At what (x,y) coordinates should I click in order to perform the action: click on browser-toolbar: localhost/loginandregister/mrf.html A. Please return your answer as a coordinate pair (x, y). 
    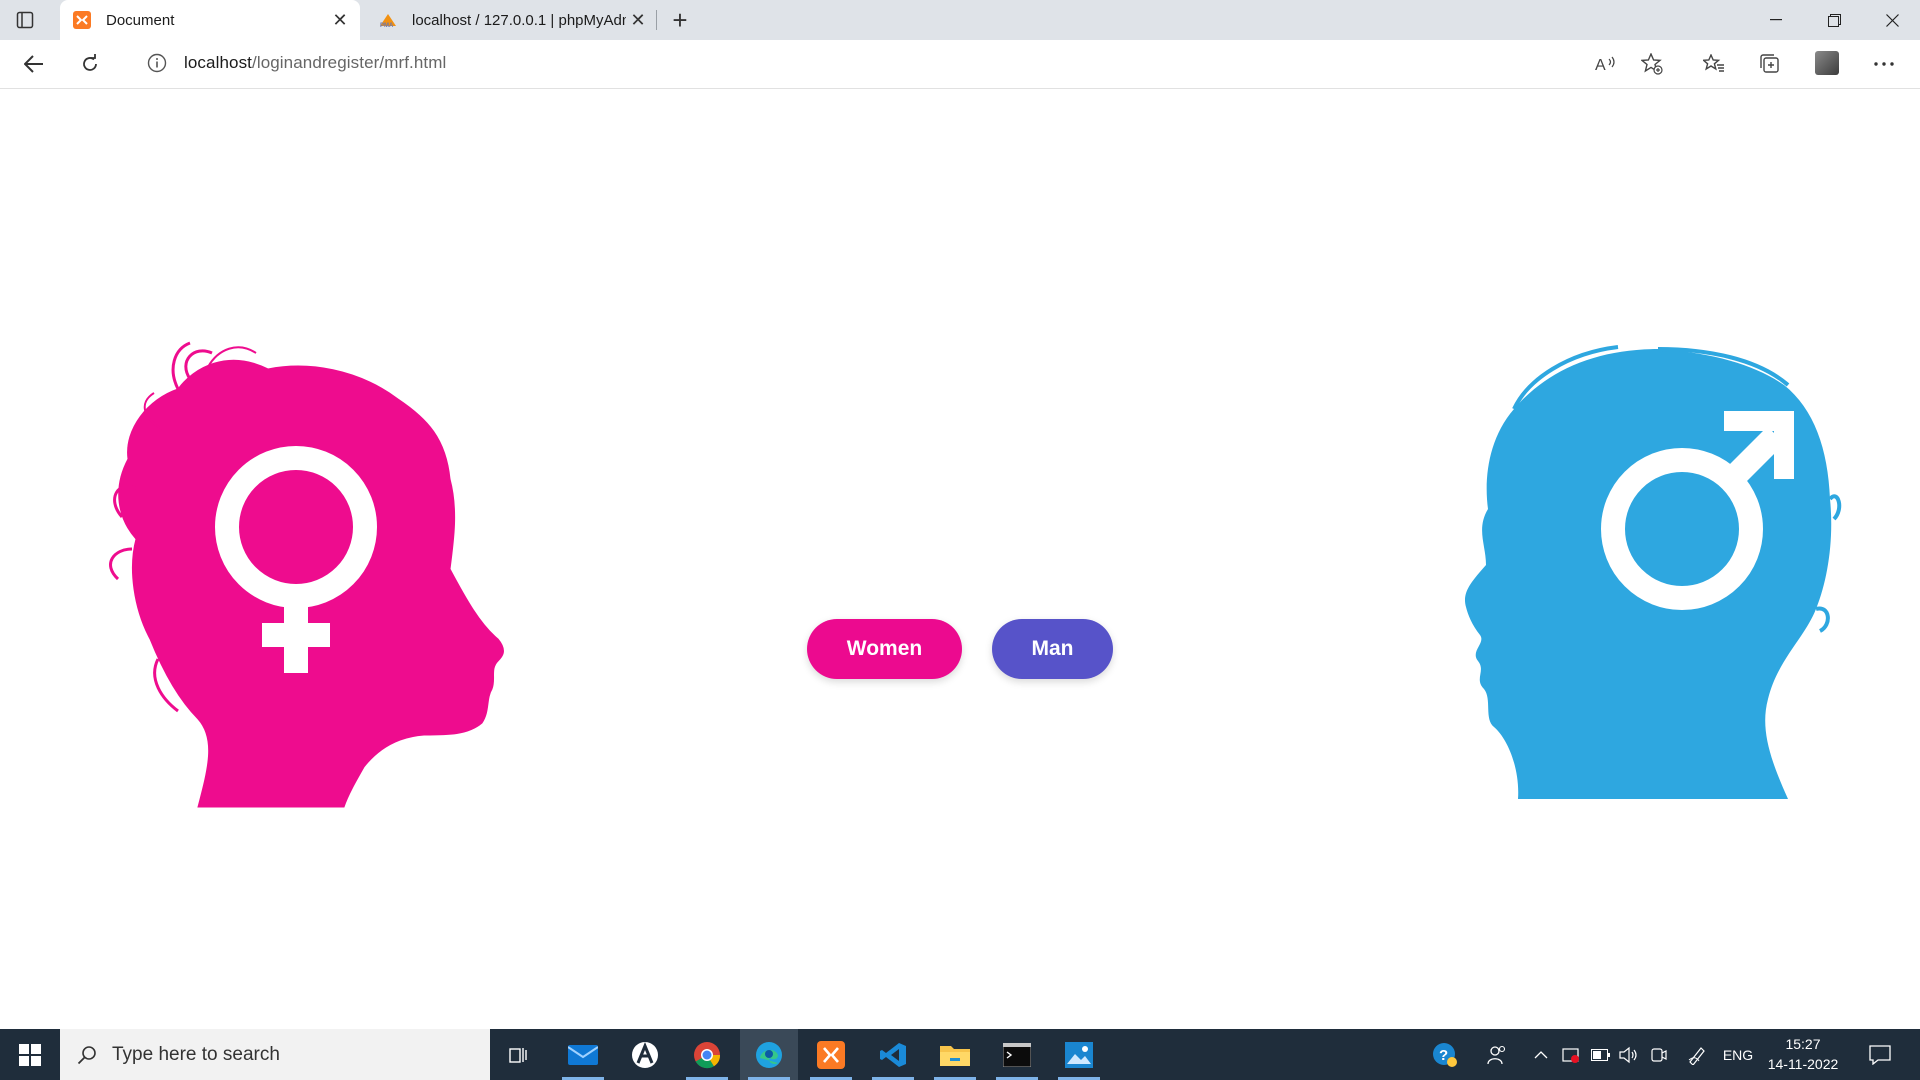
    Looking at the image, I should click on (960, 64).